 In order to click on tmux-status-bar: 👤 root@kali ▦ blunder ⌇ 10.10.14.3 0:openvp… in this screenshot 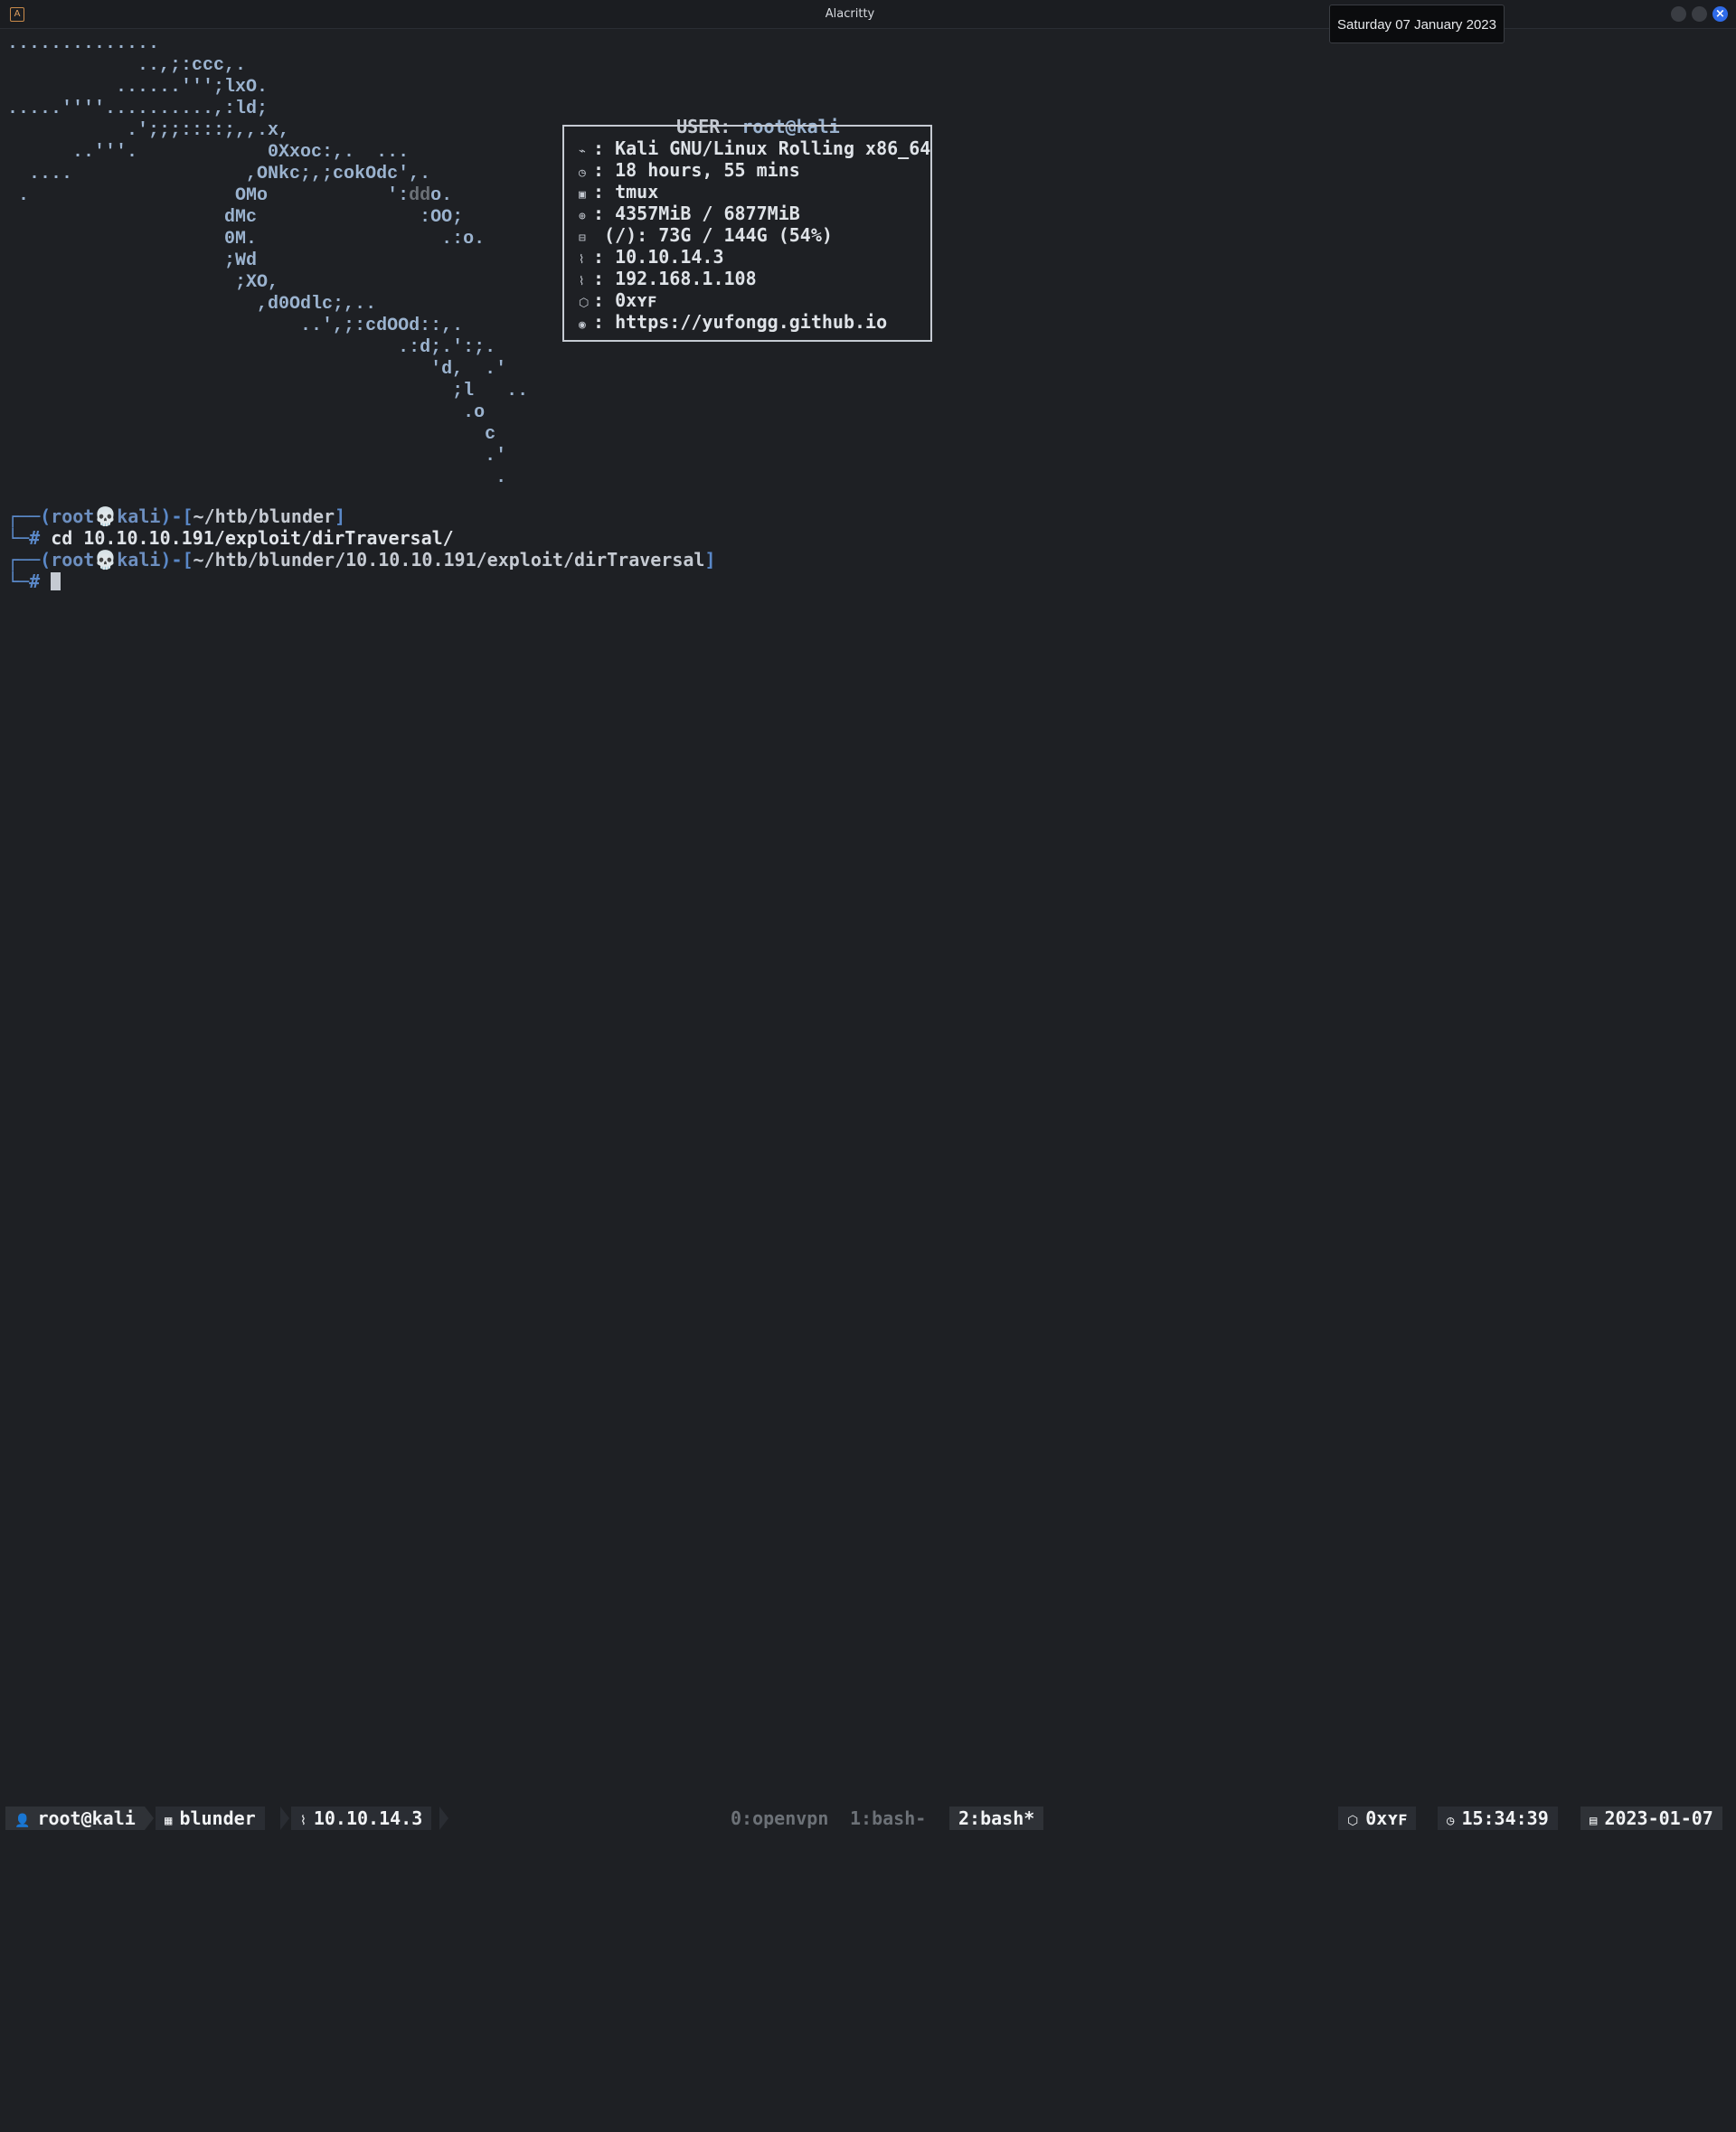, I will do `click(868, 1818)`.